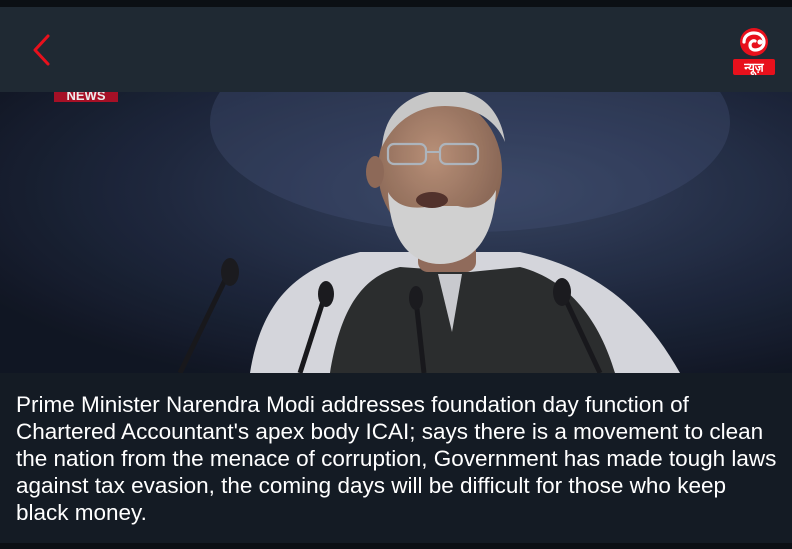 The image size is (792, 549). Describe the element at coordinates (754, 68) in the screenshot. I see `logo-text: न्यूज़` at that location.